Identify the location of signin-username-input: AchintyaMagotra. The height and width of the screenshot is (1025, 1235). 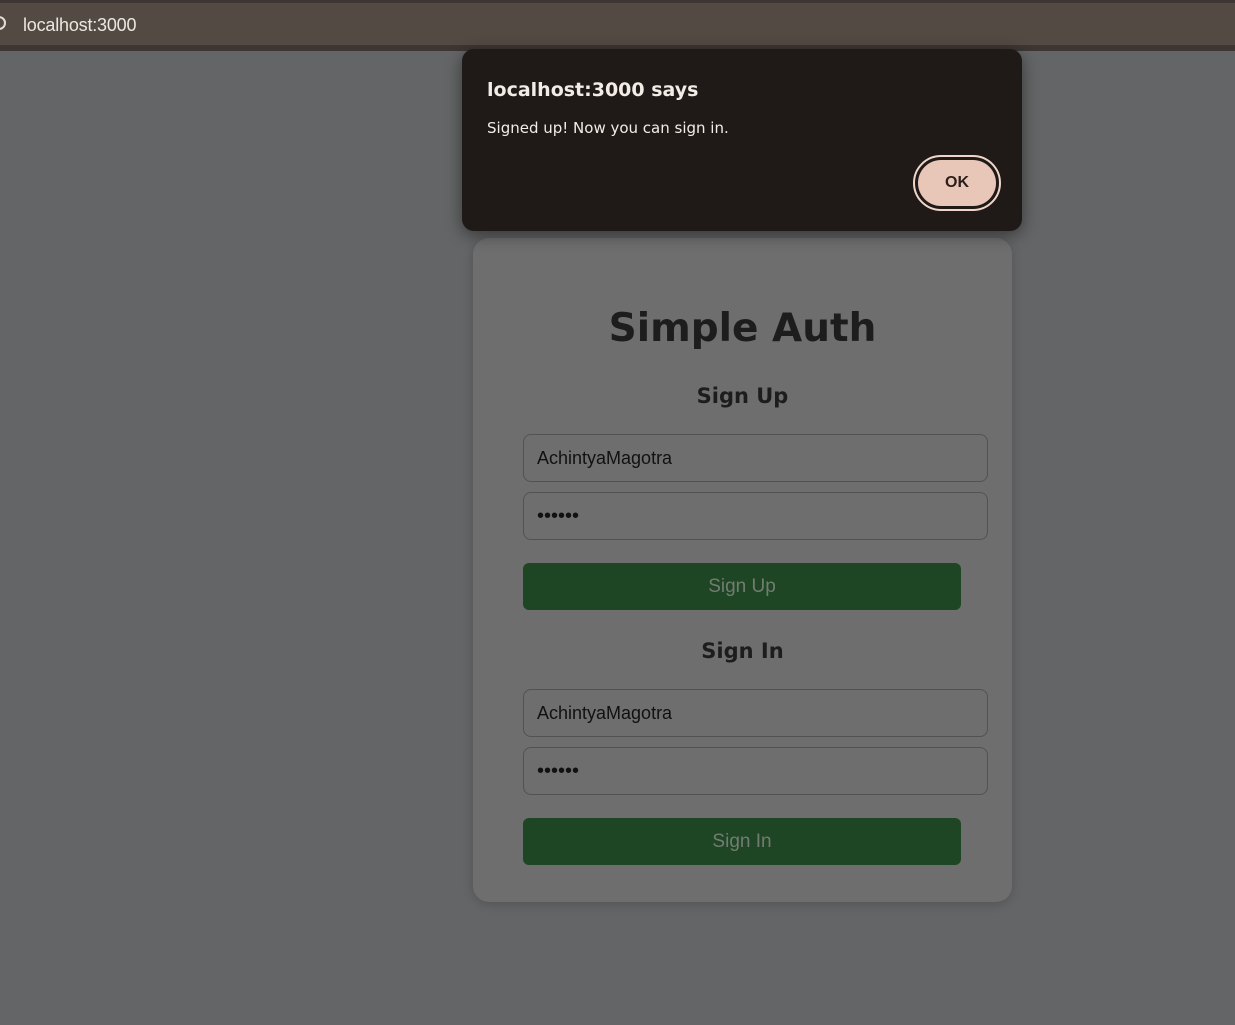
(755, 713).